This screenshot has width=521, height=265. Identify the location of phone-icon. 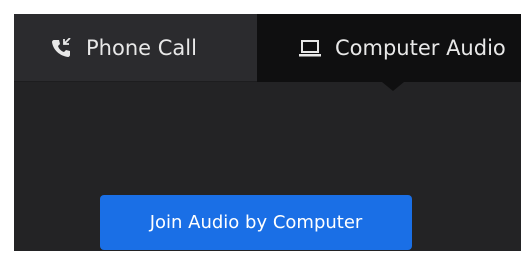
(61, 48).